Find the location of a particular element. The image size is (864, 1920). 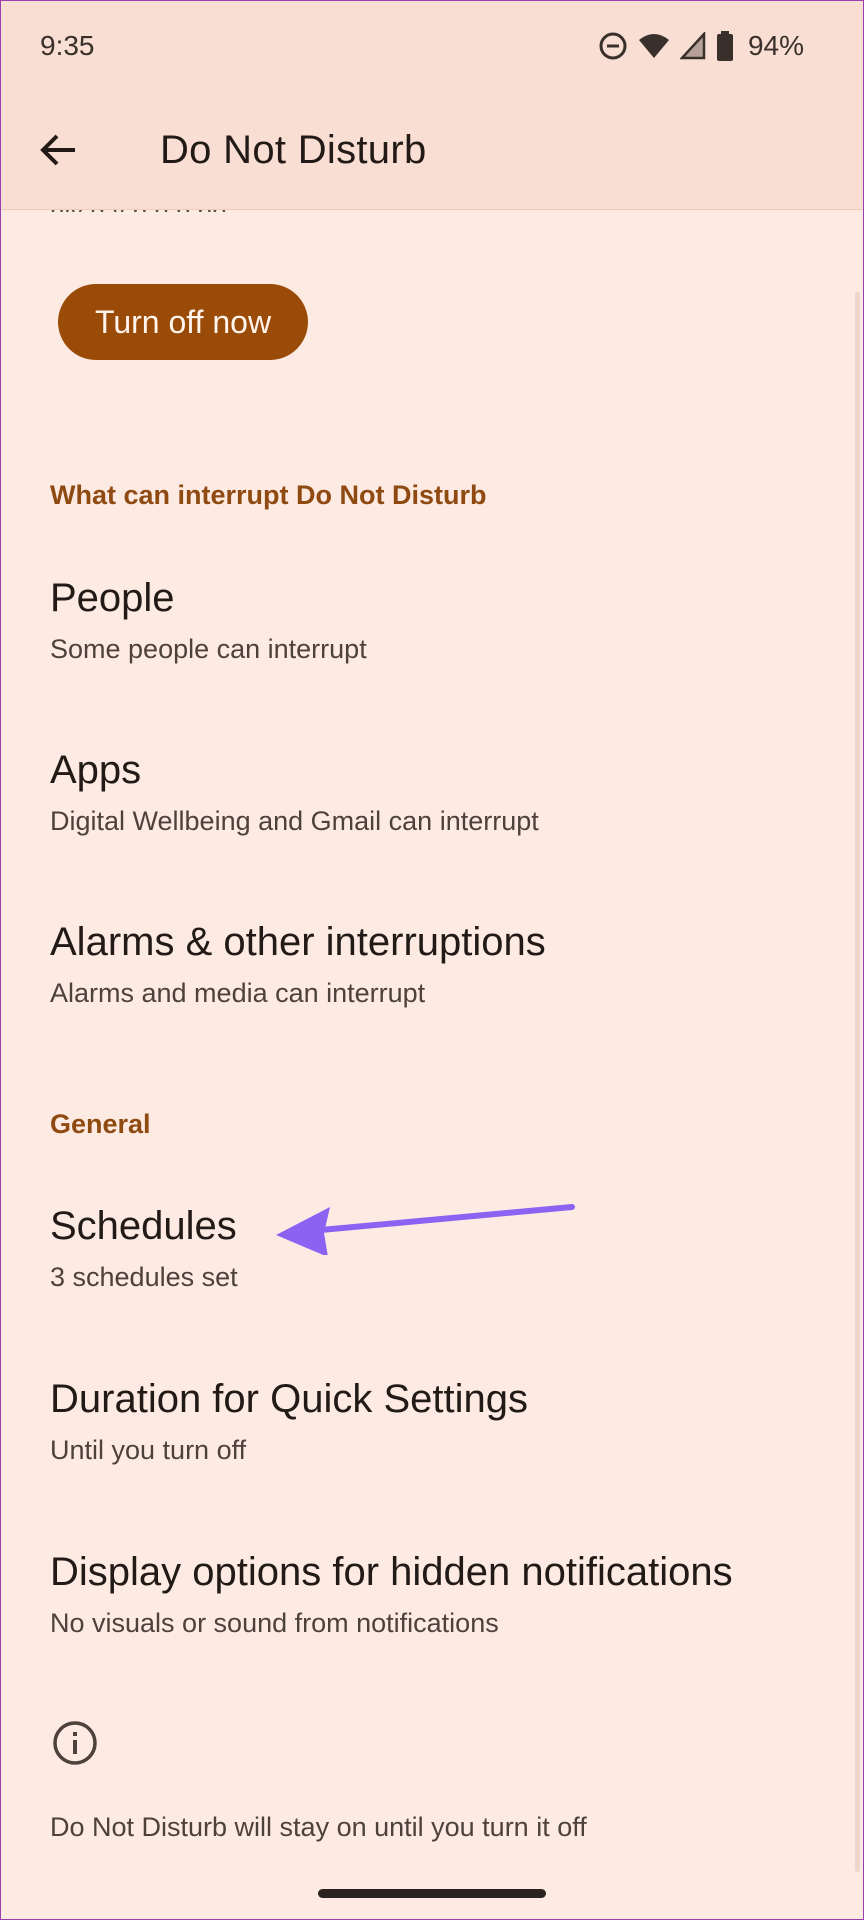

item-title: Duration for Quick Settings is located at coordinates (289, 1399).